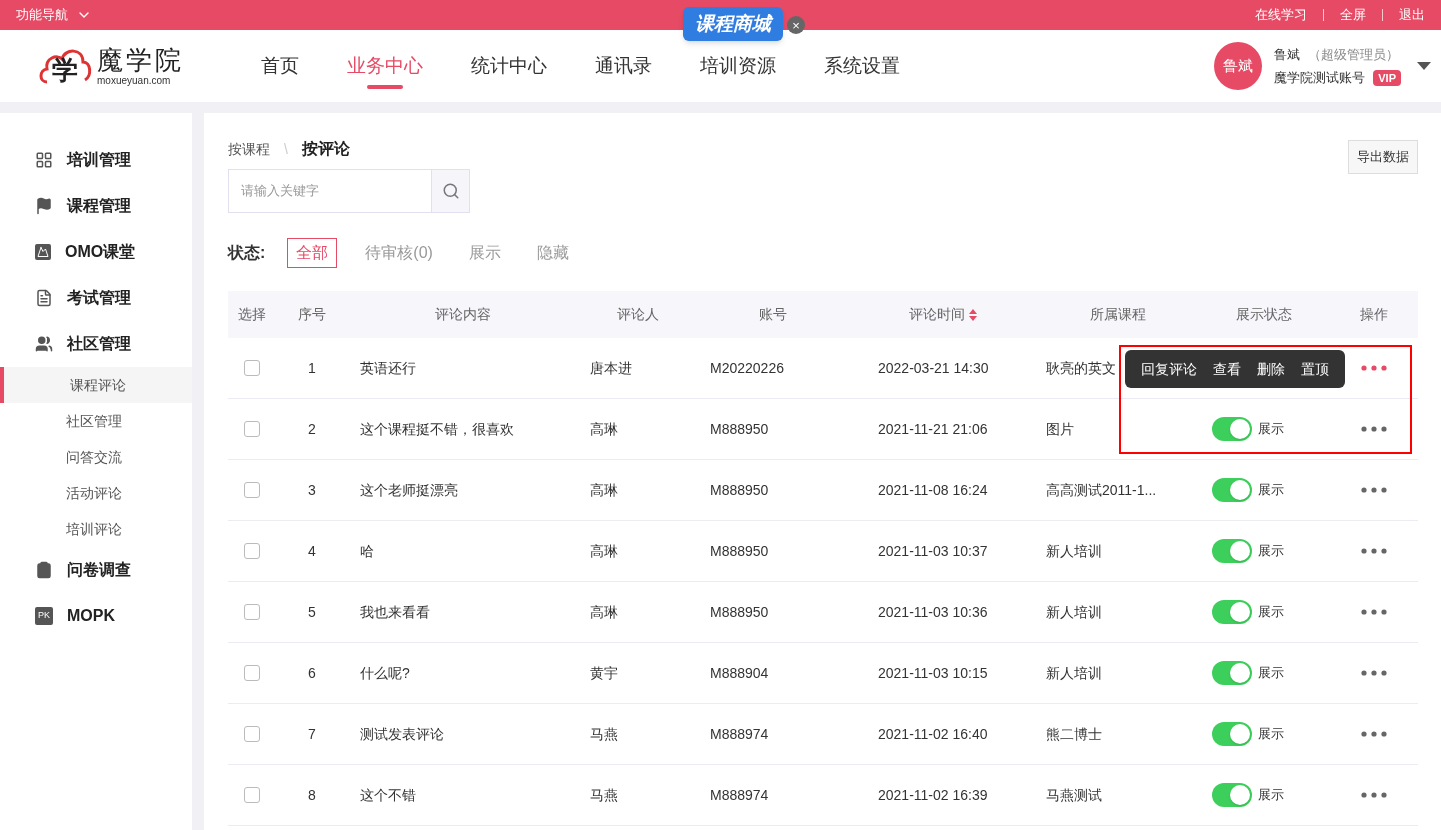 This screenshot has width=1441, height=830. I want to click on column-header: 展示状态, so click(1264, 314).